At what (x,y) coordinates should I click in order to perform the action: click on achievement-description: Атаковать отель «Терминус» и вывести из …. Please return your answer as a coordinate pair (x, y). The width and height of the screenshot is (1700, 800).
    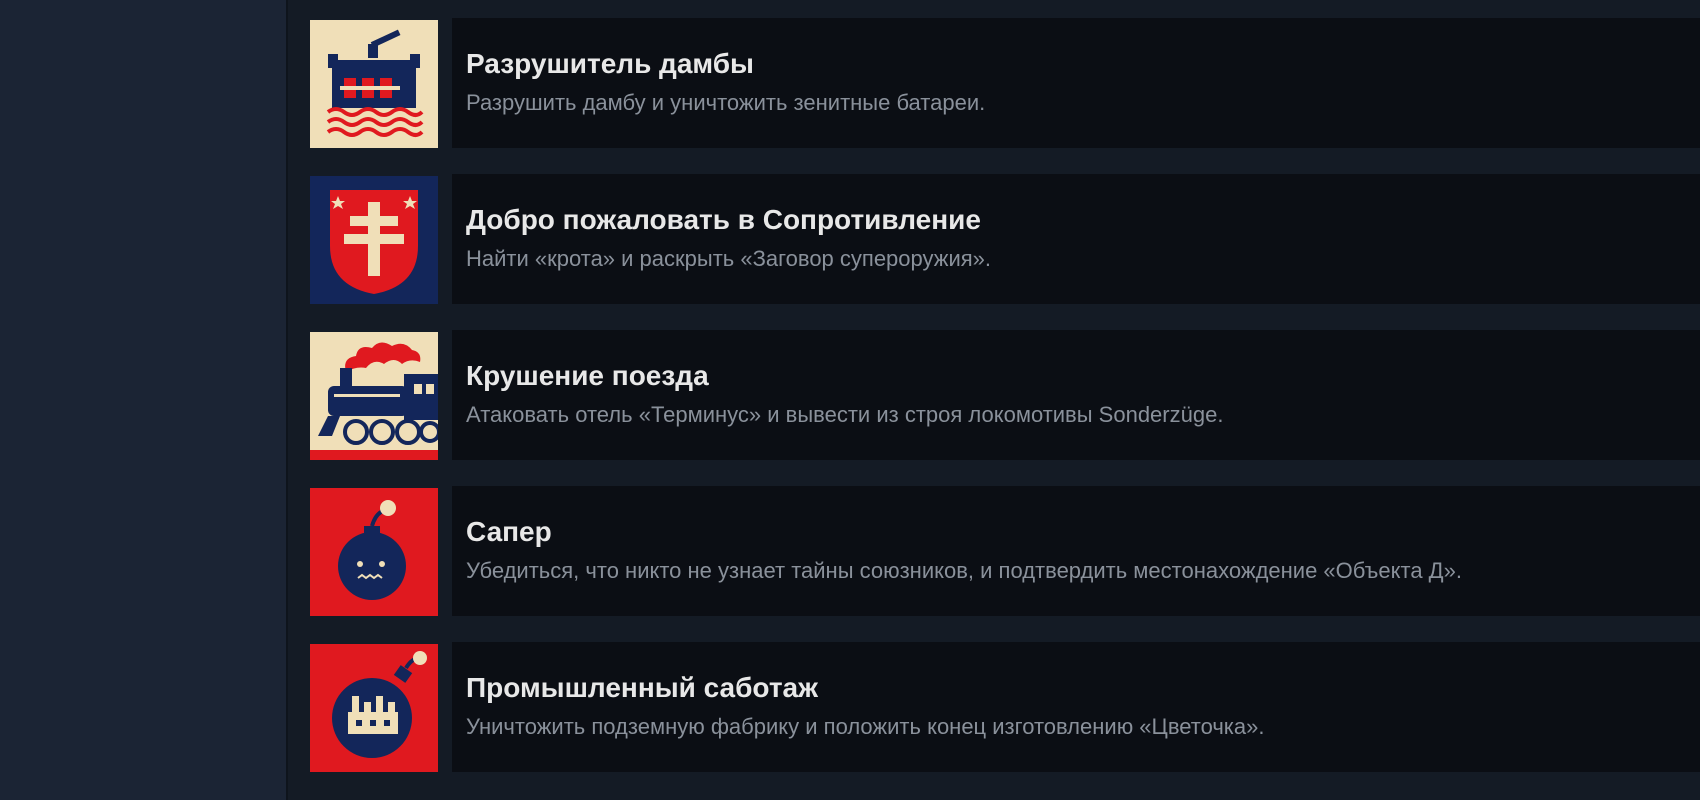
    Looking at the image, I should click on (845, 414).